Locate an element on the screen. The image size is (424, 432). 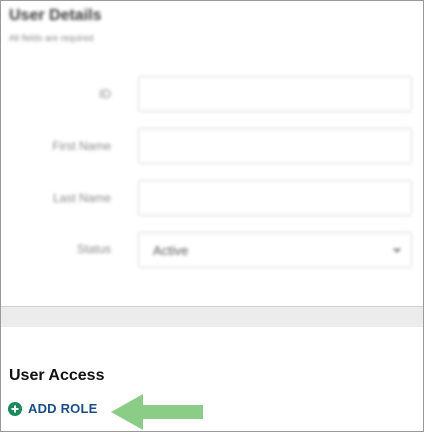
status-select: Active is located at coordinates (275, 250).